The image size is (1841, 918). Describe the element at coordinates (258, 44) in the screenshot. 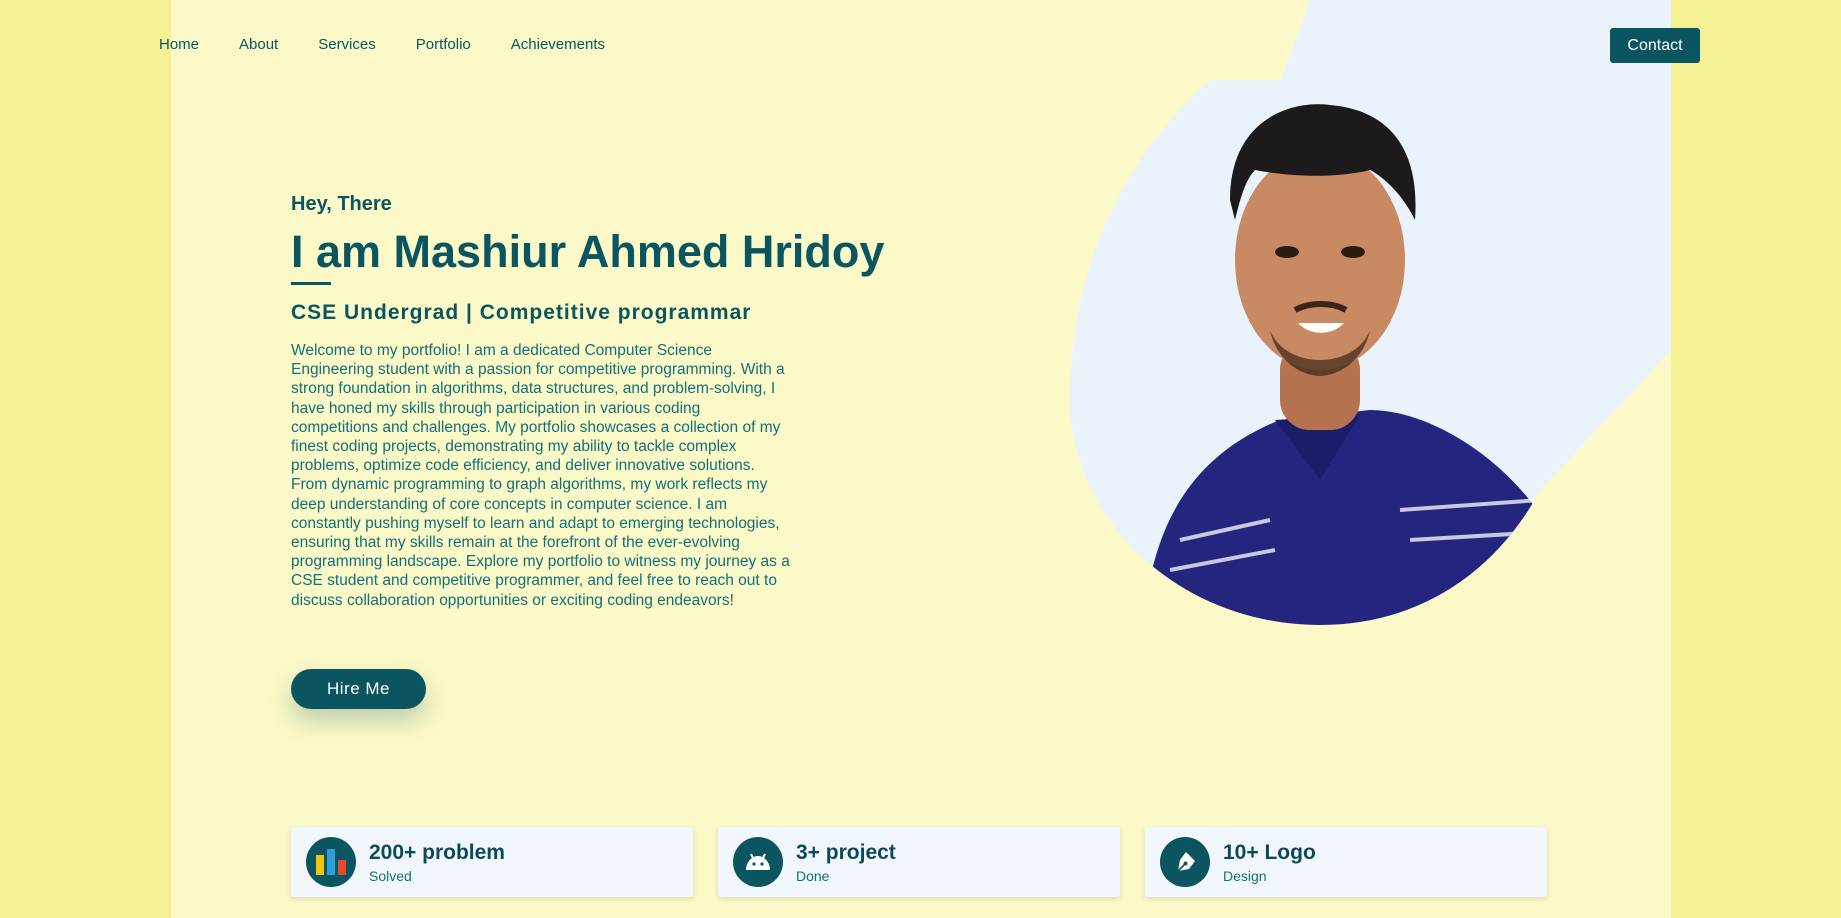

I see `nav-about: About` at that location.